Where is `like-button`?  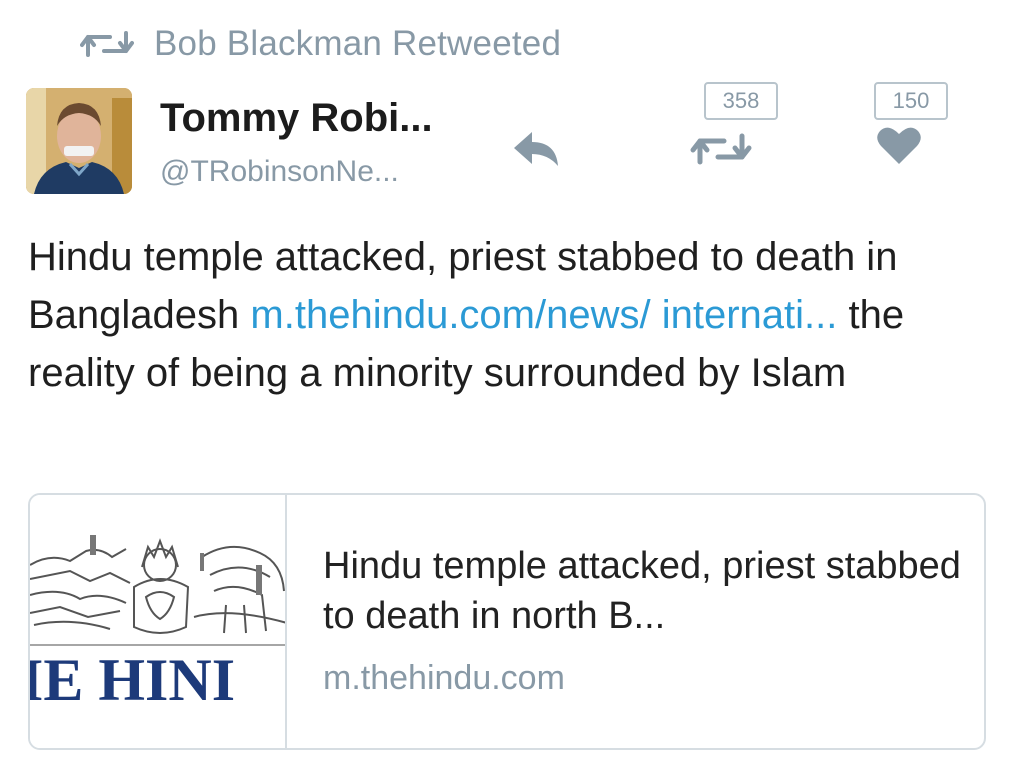 like-button is located at coordinates (899, 145).